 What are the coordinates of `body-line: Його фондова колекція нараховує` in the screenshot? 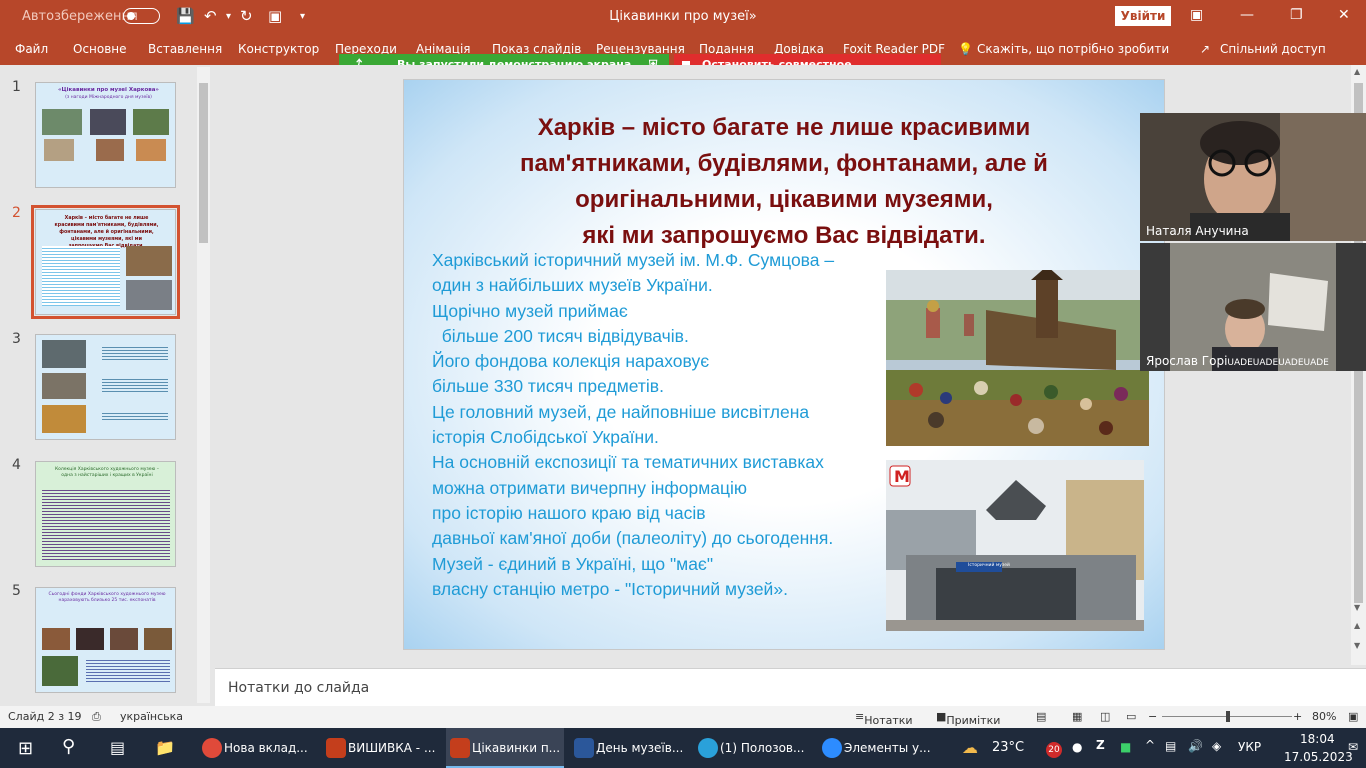 It's located at (571, 361).